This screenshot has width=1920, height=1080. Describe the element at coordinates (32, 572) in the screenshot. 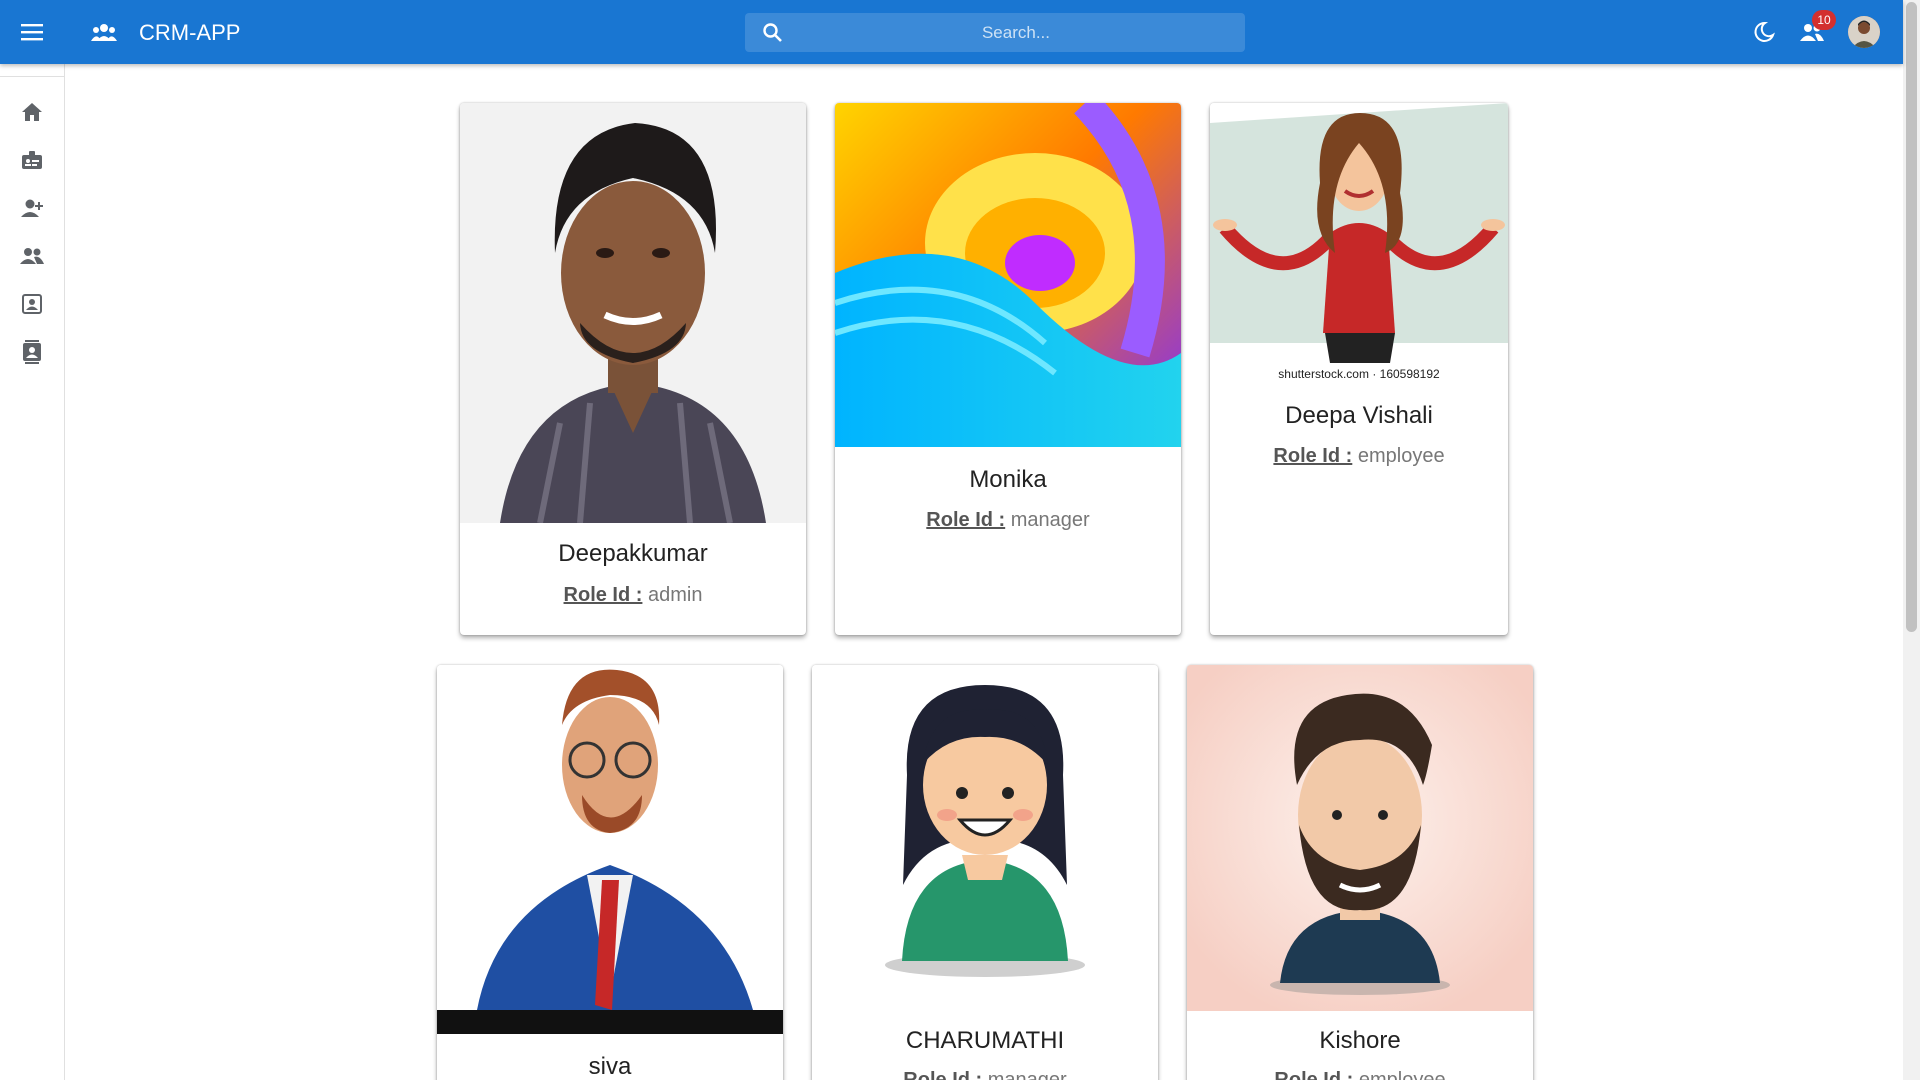

I see `sidebar` at that location.